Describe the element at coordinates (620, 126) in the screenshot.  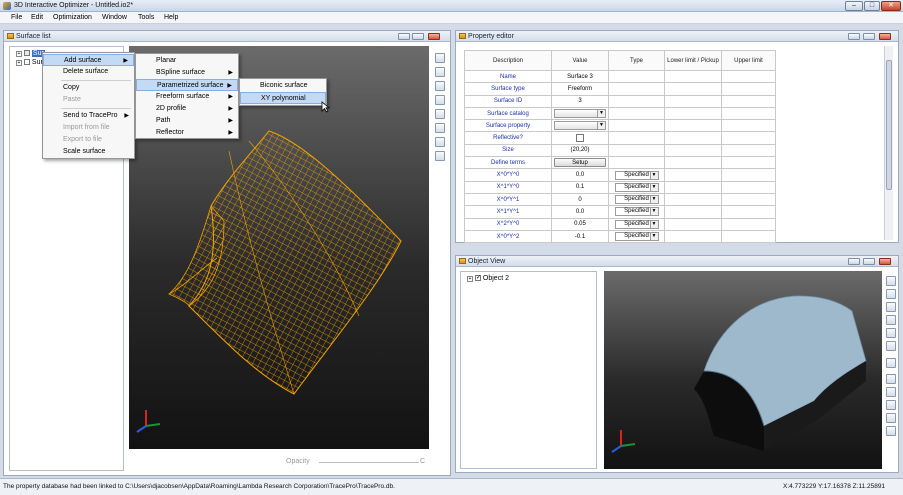
I see `table-row: Surface property ▼` at that location.